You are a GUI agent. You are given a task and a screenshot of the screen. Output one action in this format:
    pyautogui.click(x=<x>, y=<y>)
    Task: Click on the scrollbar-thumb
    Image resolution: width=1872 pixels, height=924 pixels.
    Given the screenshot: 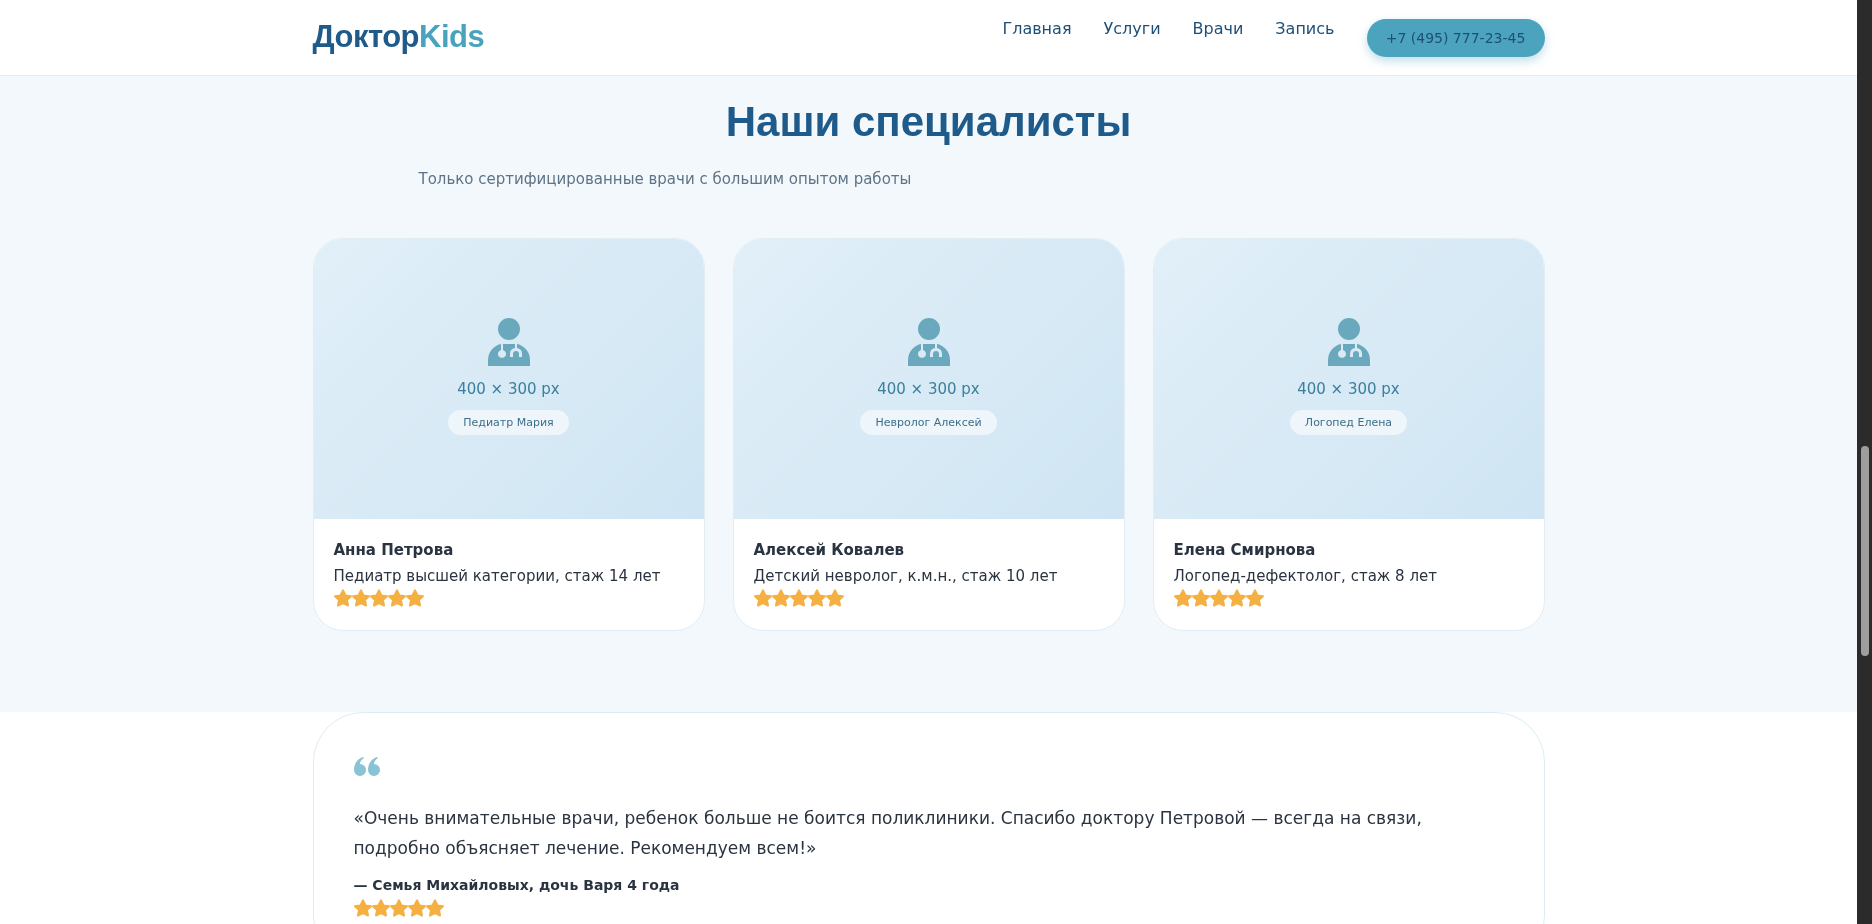 What is the action you would take?
    pyautogui.click(x=1865, y=551)
    